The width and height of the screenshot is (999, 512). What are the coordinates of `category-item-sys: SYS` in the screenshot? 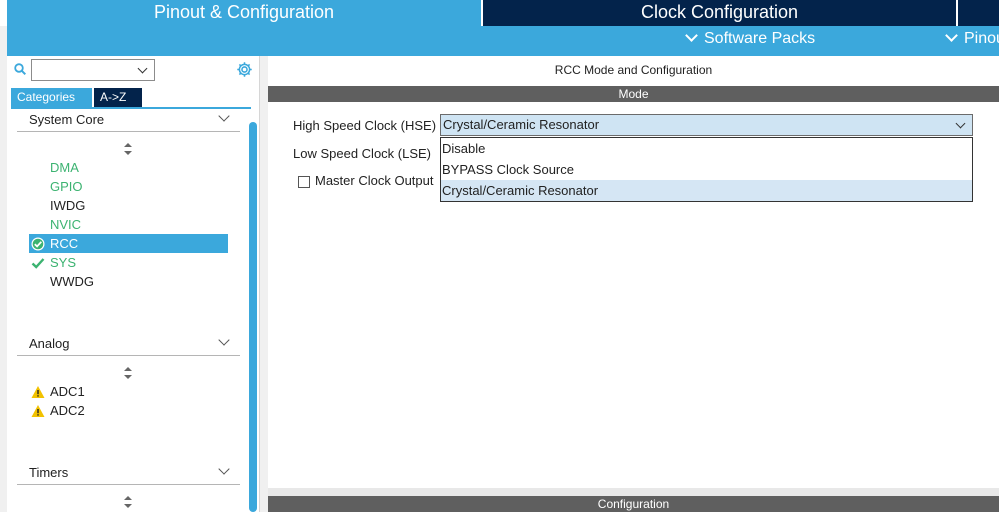 It's located at (128, 262).